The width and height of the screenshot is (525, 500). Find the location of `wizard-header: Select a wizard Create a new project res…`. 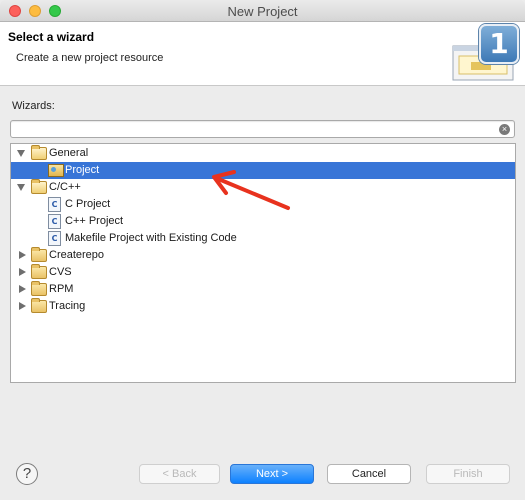

wizard-header: Select a wizard Create a new project res… is located at coordinates (262, 54).